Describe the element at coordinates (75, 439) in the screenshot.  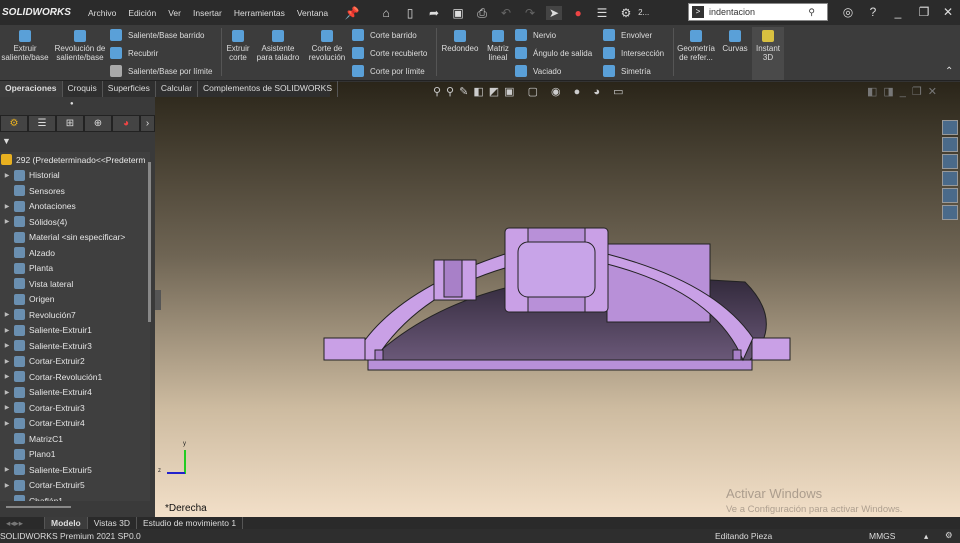
I see `tree-item: MatrizC1` at that location.